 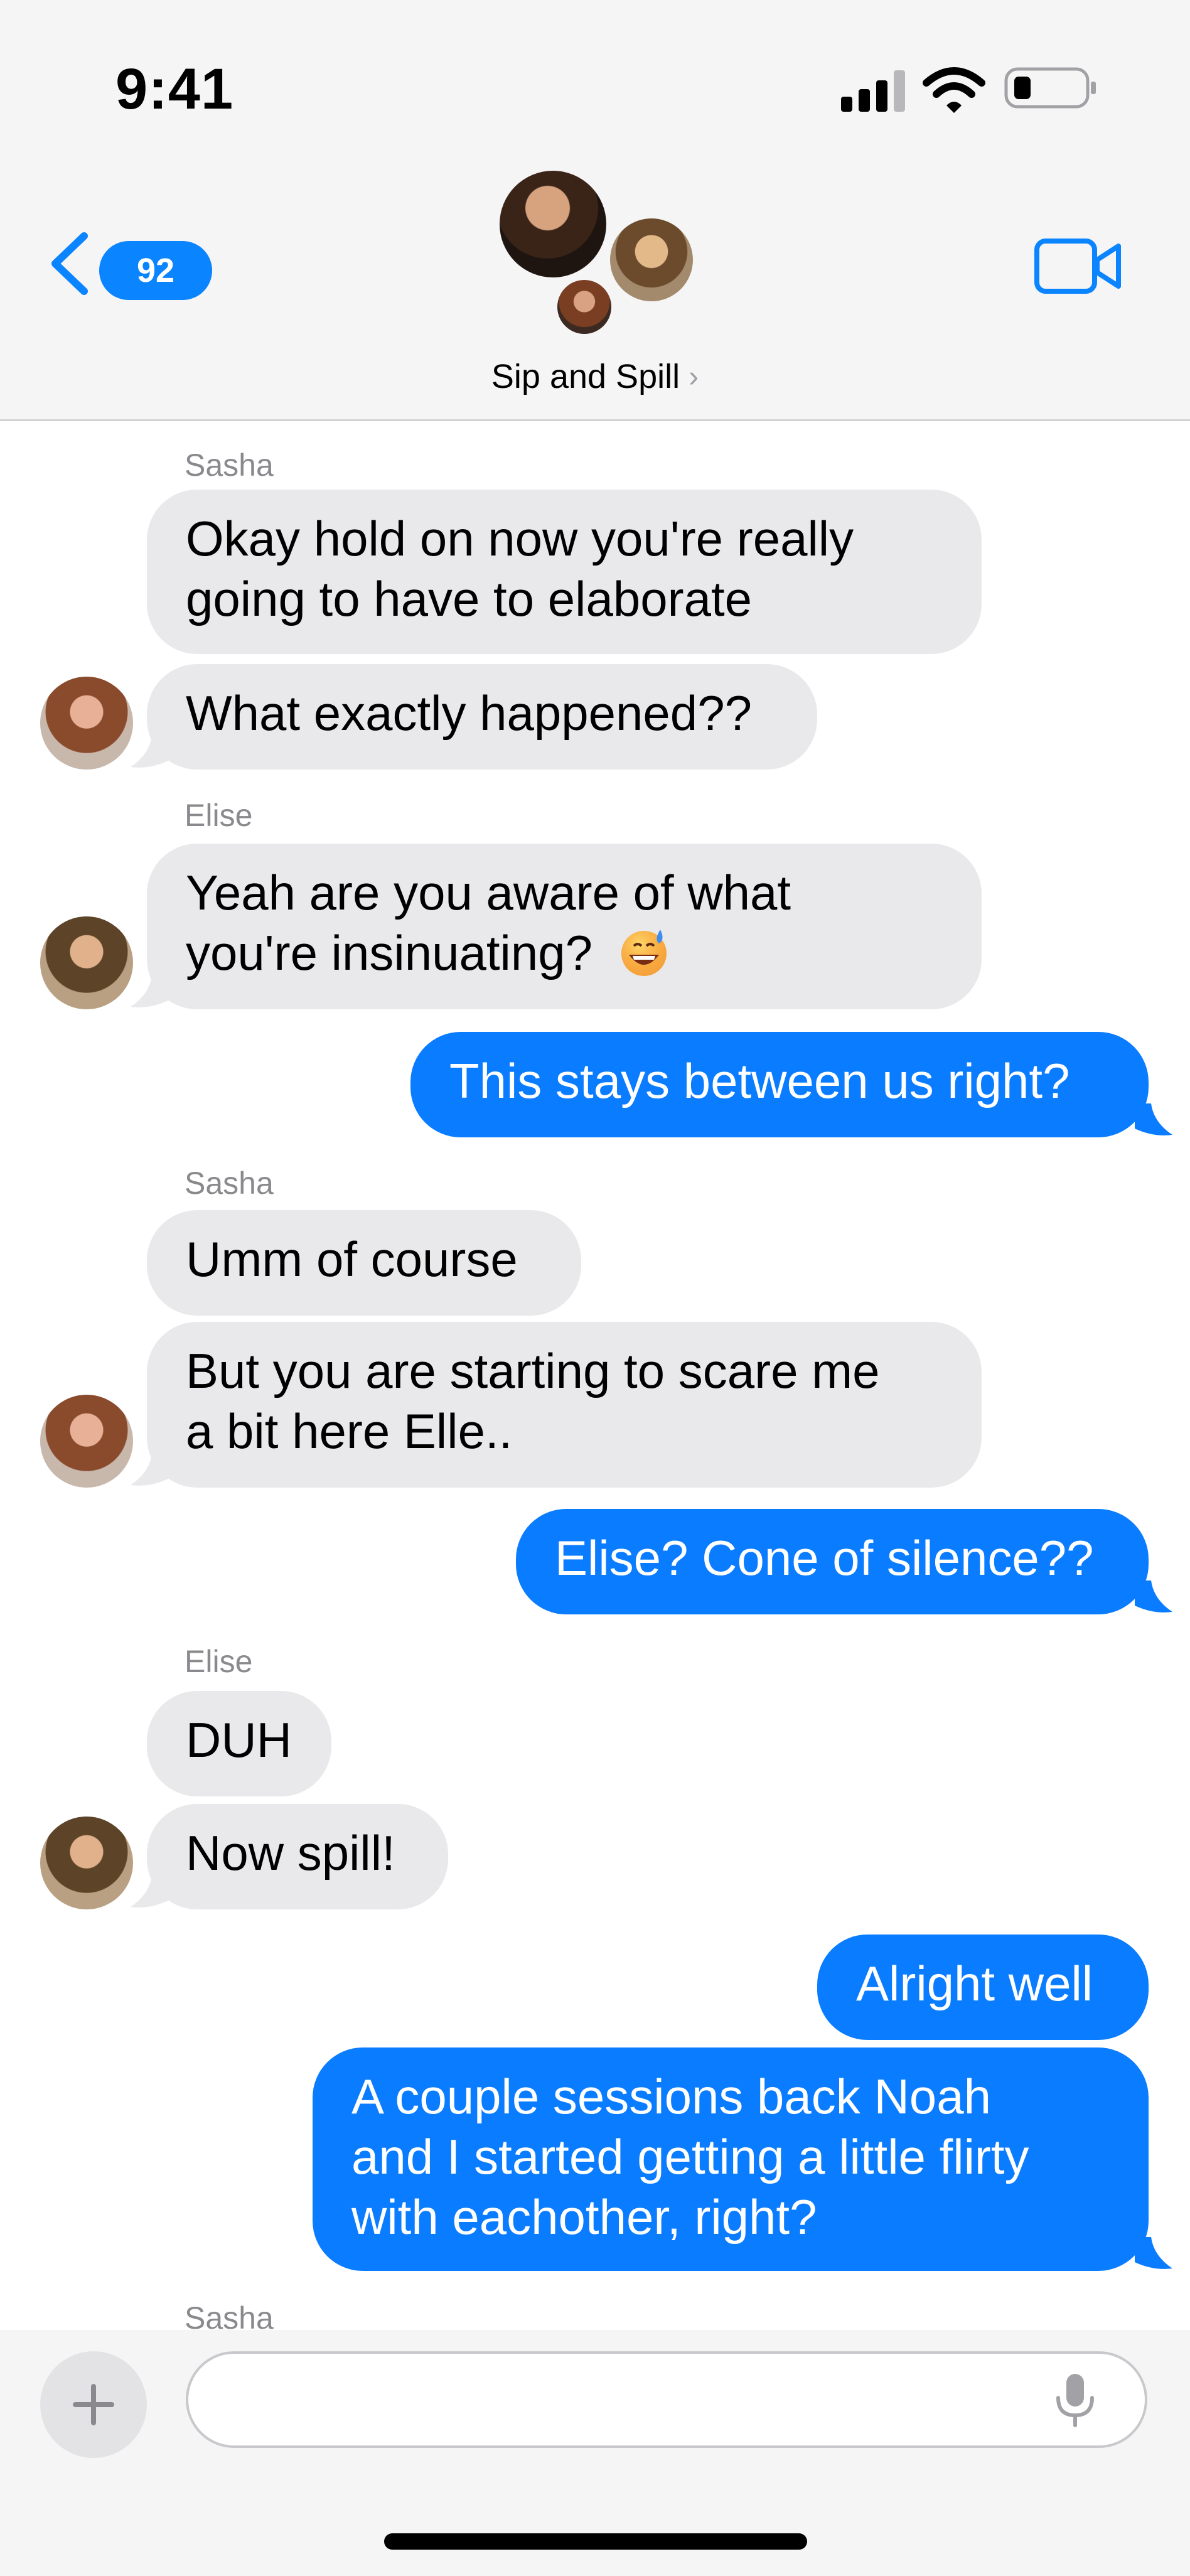 What do you see at coordinates (174, 89) in the screenshot?
I see `status-time: 9:41` at bounding box center [174, 89].